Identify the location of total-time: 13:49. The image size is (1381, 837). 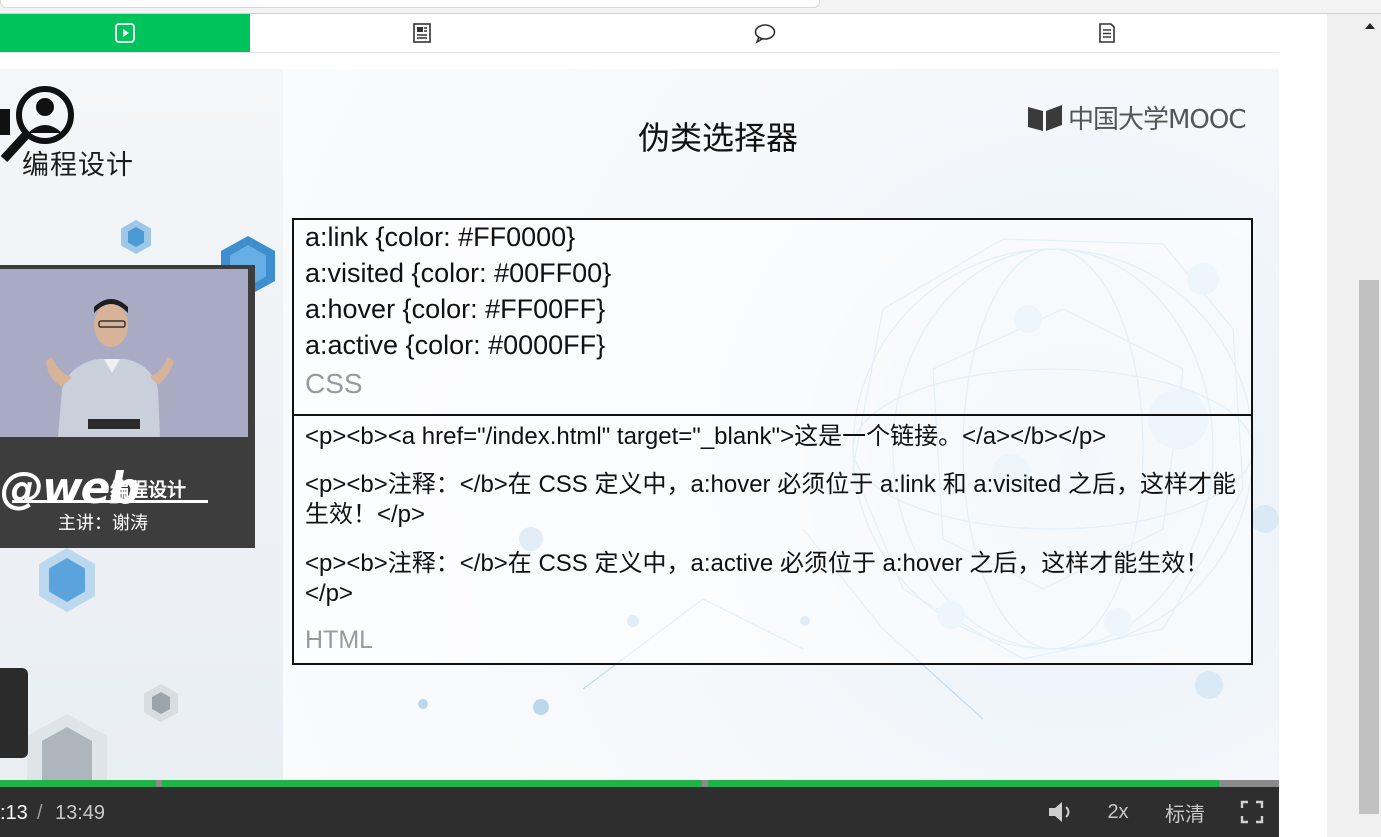
(80, 813).